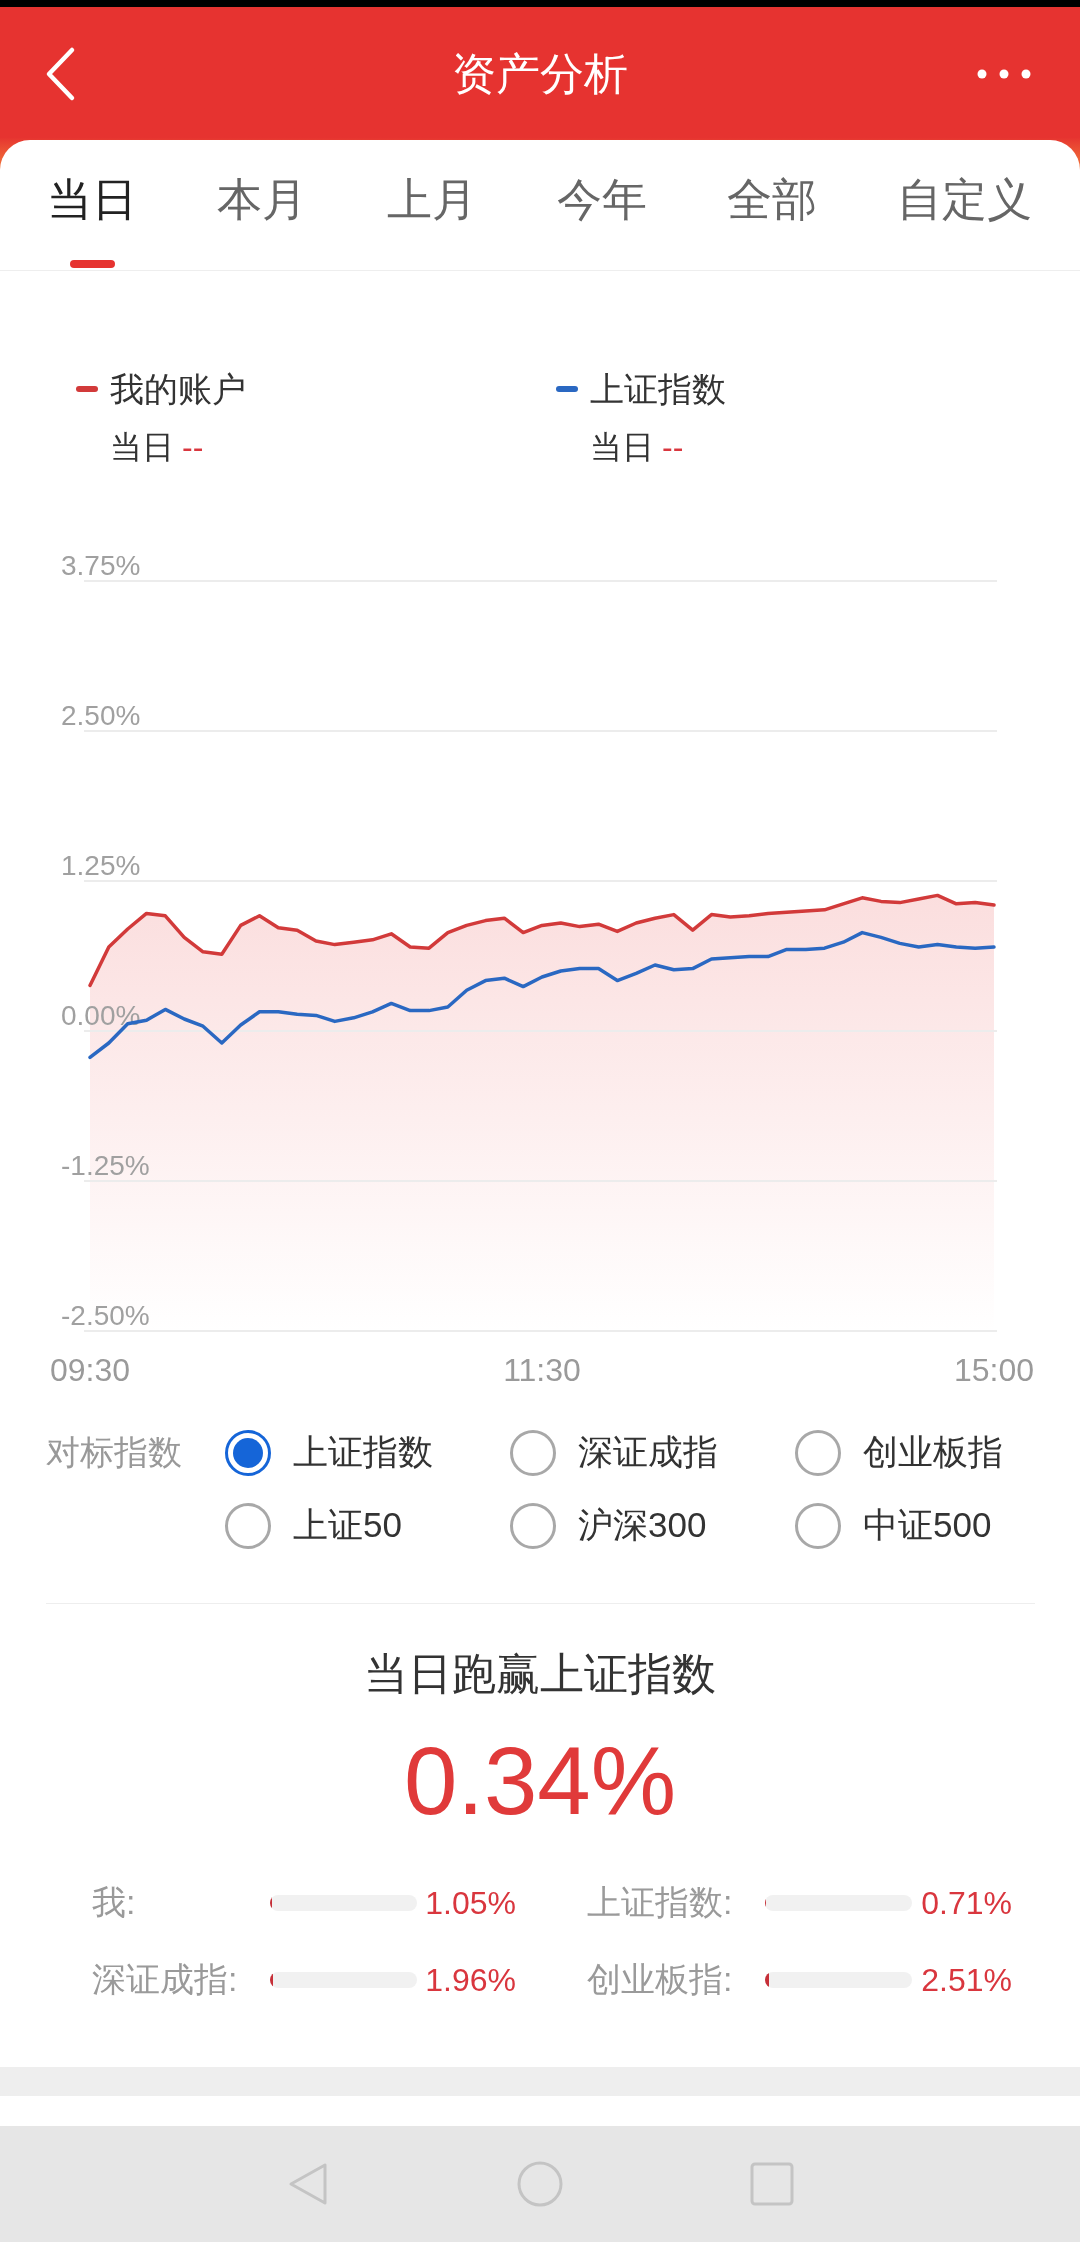  What do you see at coordinates (470, 1980) in the screenshot?
I see `comparison-value: 1.96%` at bounding box center [470, 1980].